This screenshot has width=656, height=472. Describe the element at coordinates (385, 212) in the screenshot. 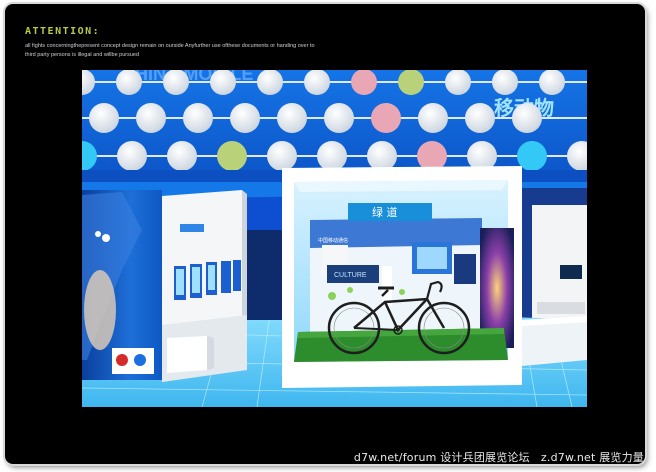

I see `green-road-sign: 绿 道` at that location.